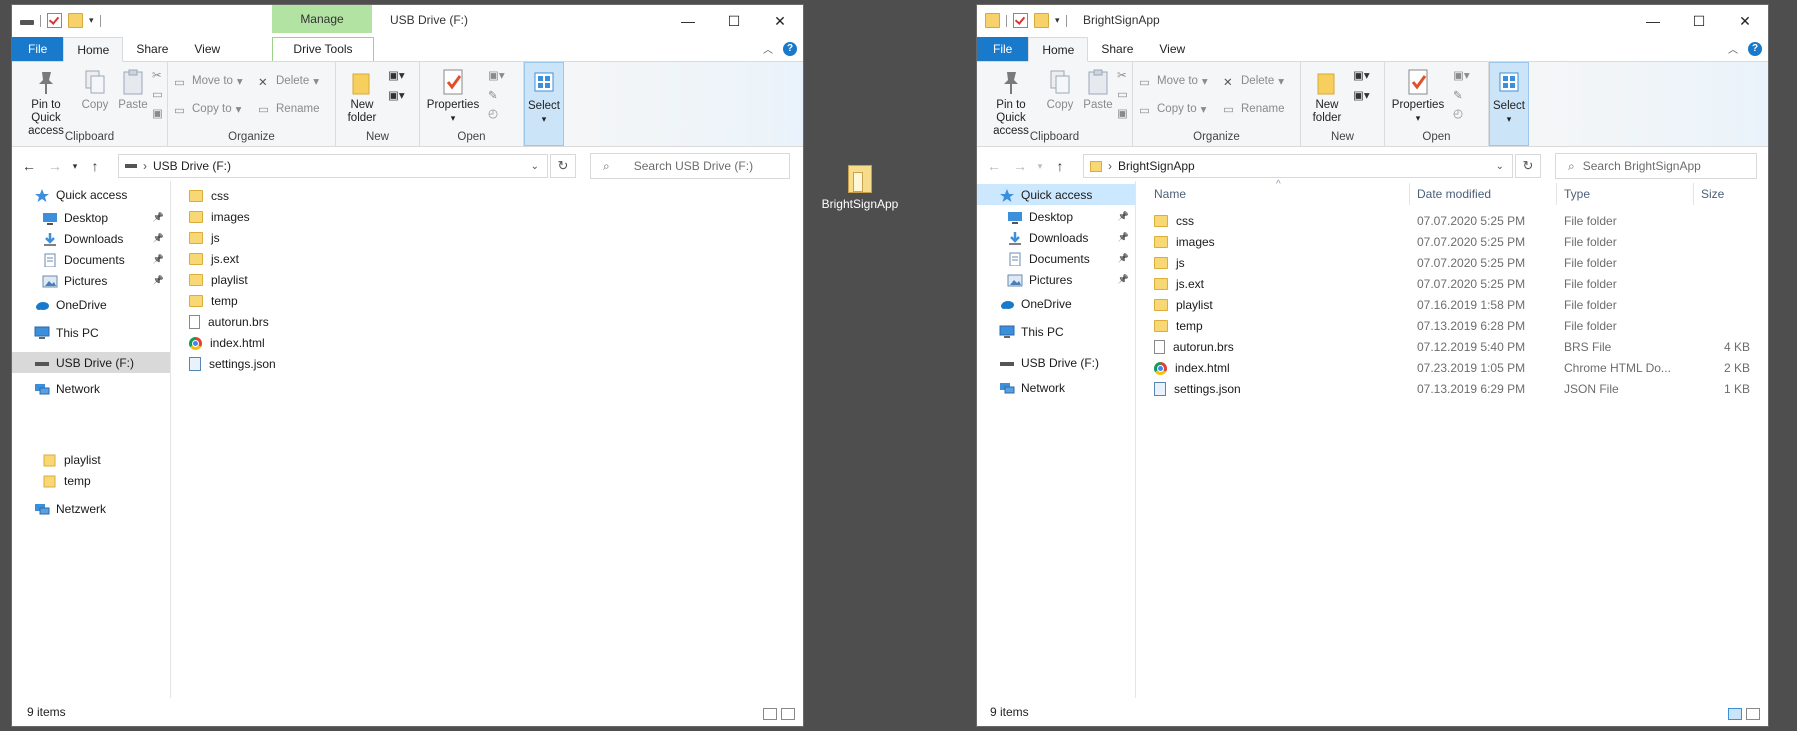 The image size is (1797, 731). What do you see at coordinates (493, 95) in the screenshot?
I see `edit-icon: ✎` at bounding box center [493, 95].